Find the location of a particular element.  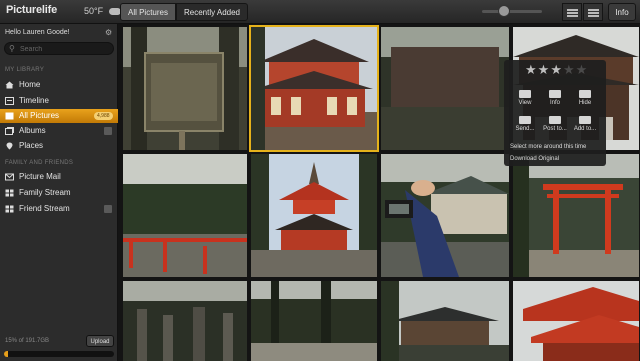

sidebar-item-home: Home is located at coordinates (59, 85).